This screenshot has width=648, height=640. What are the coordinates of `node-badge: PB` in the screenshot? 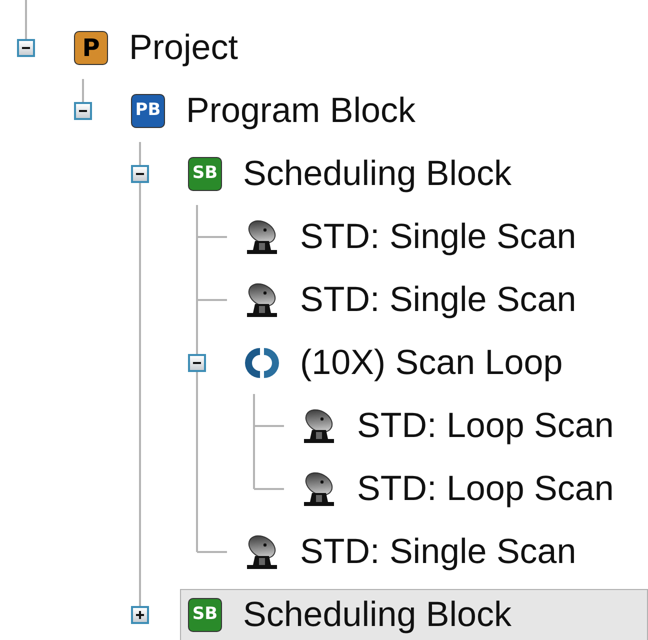 It's located at (148, 111).